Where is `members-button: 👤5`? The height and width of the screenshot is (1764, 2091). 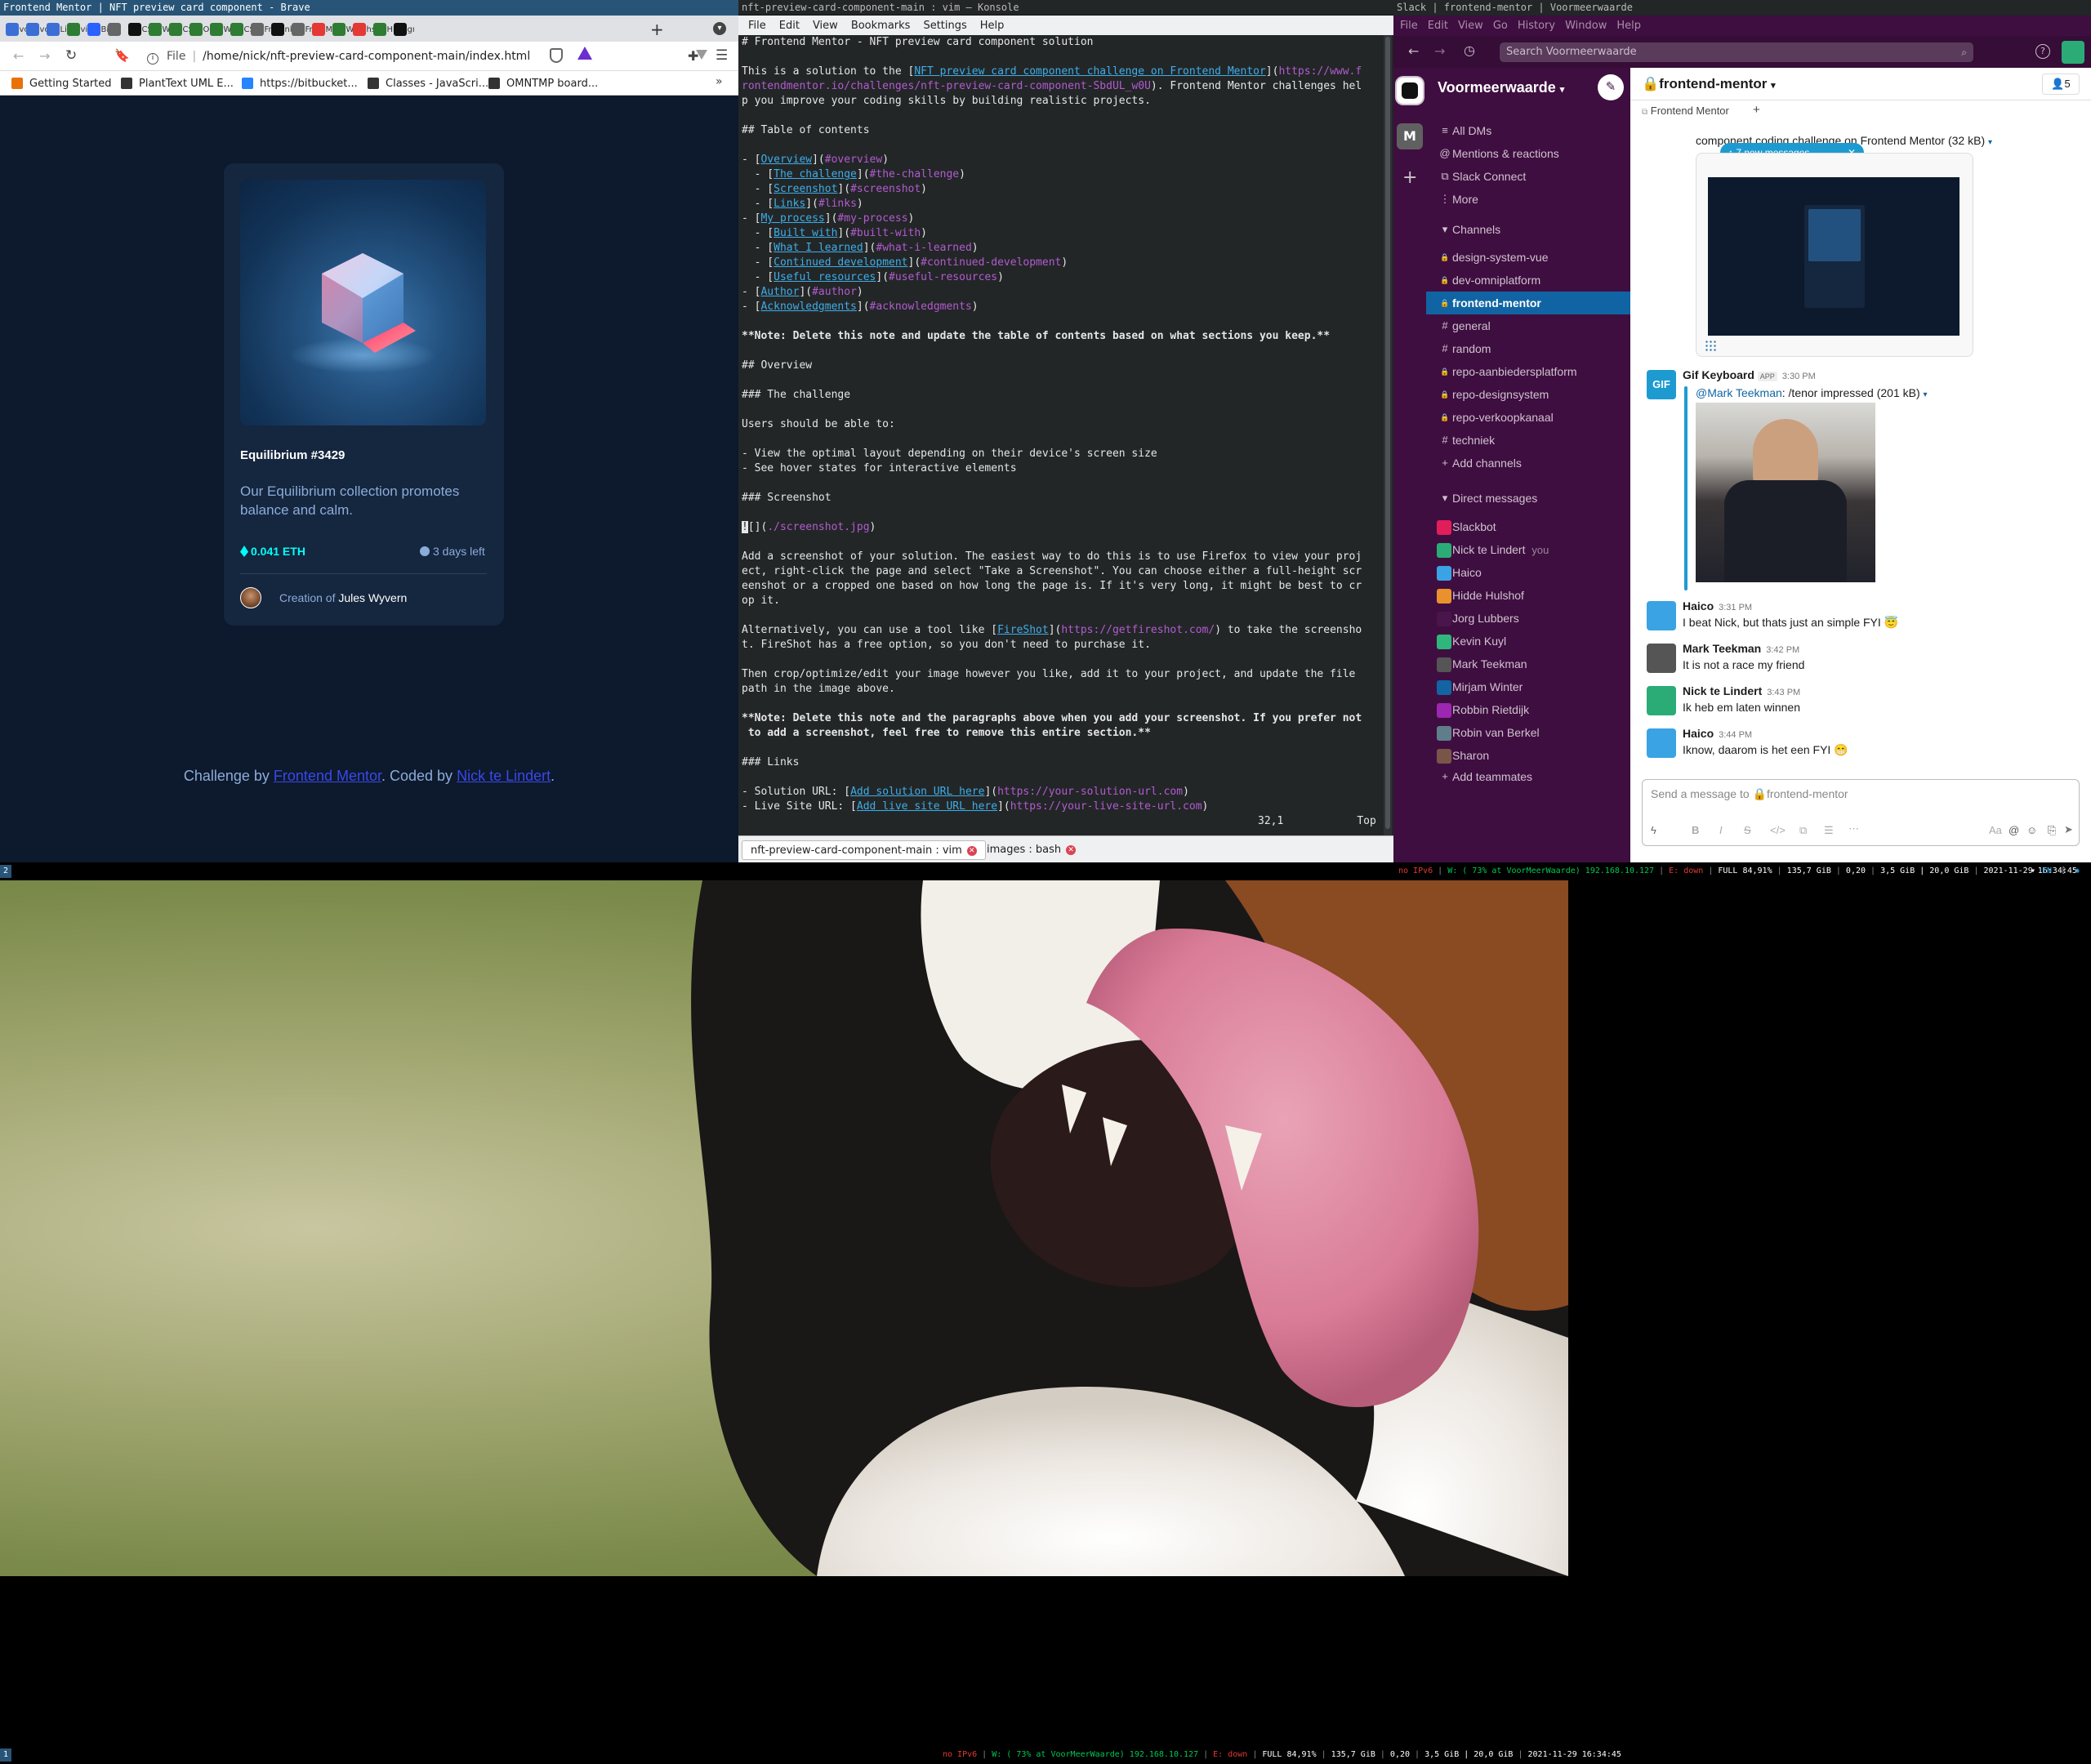
members-button: 👤5 is located at coordinates (2061, 84).